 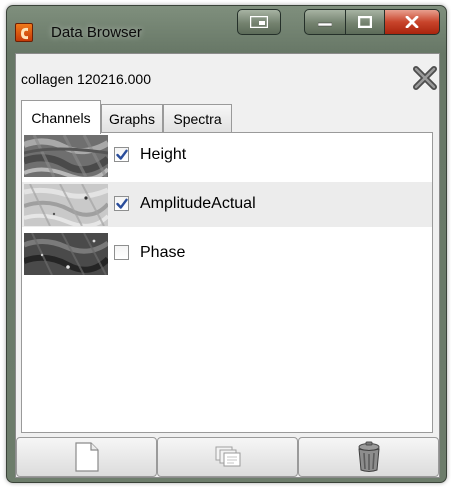 I want to click on tab-channels: Channels, so click(x=61, y=117).